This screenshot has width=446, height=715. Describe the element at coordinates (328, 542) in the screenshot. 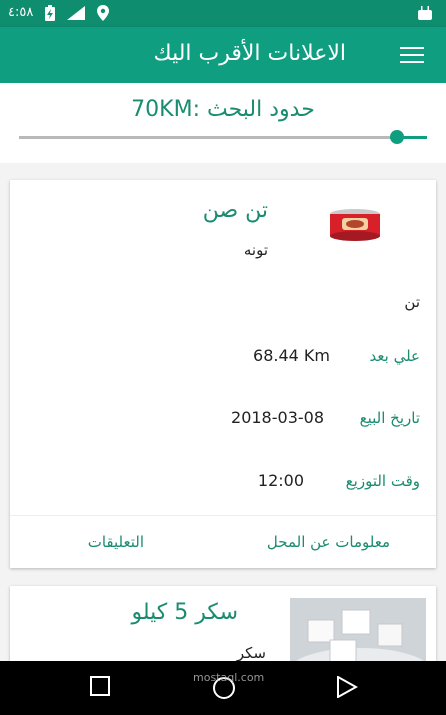

I see `shop-info-button: معلومات عن المحل` at that location.